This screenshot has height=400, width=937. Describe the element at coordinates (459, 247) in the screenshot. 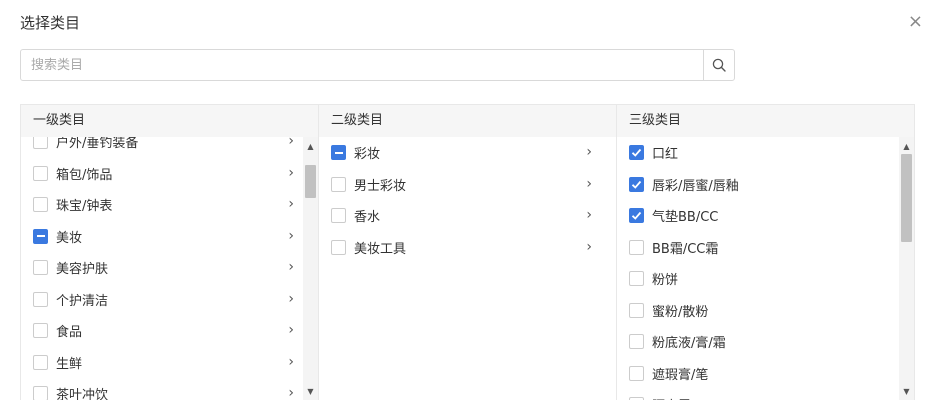

I see `category-item: 美妆工具 ›` at that location.